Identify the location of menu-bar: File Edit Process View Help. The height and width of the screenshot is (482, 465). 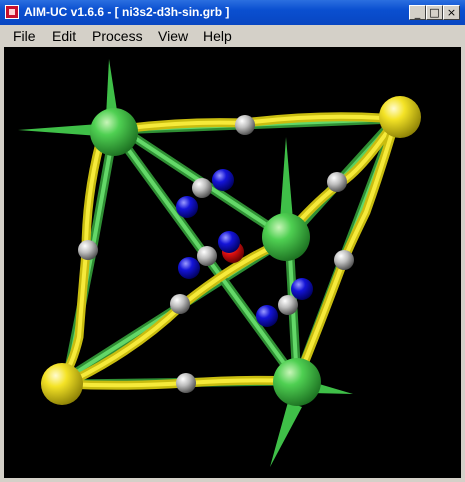
(232, 36).